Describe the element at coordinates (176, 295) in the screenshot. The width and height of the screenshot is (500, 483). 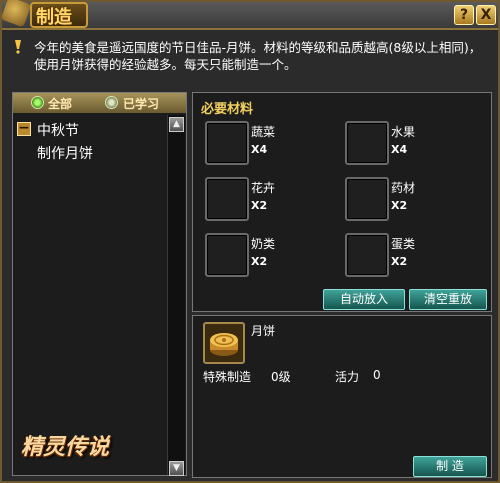
I see `scrollbar` at that location.